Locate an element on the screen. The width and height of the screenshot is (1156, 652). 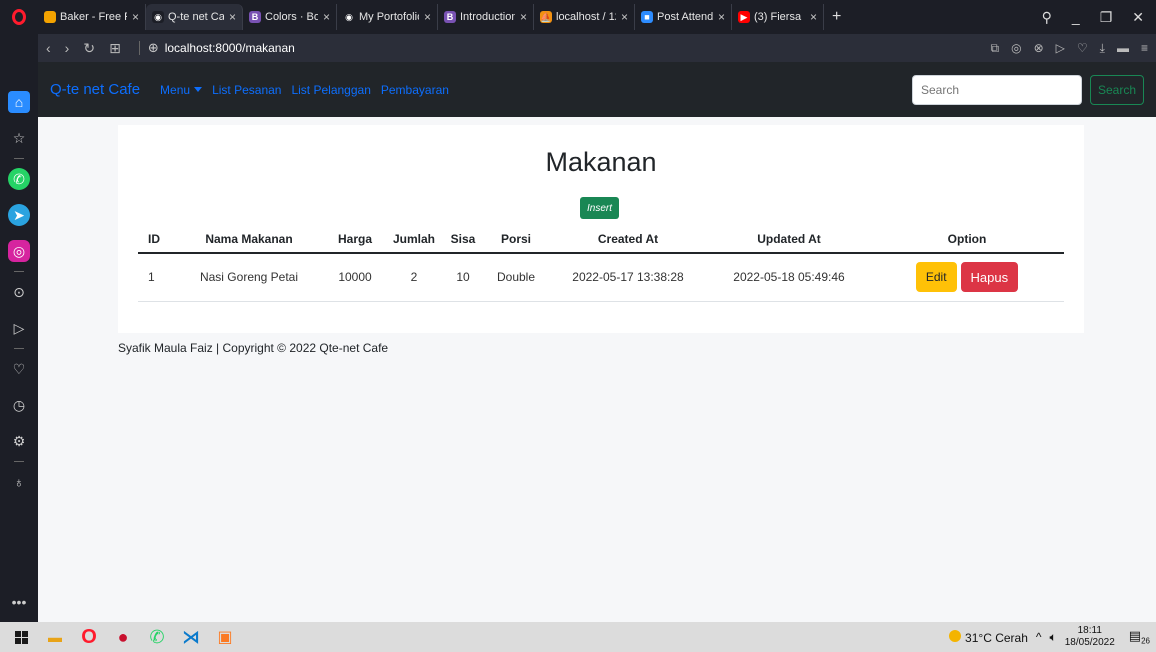
speed-dial-icon: ⊞ is located at coordinates (115, 48).